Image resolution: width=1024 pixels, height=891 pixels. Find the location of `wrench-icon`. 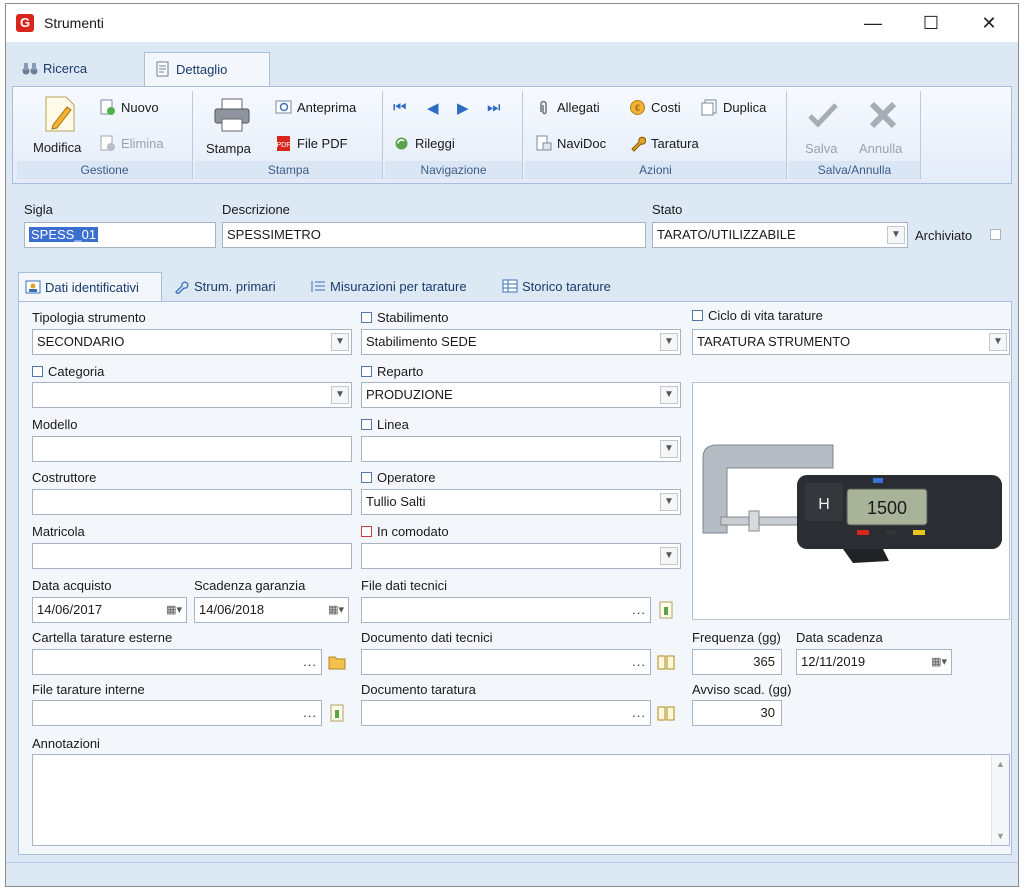

wrench-icon is located at coordinates (638, 144).